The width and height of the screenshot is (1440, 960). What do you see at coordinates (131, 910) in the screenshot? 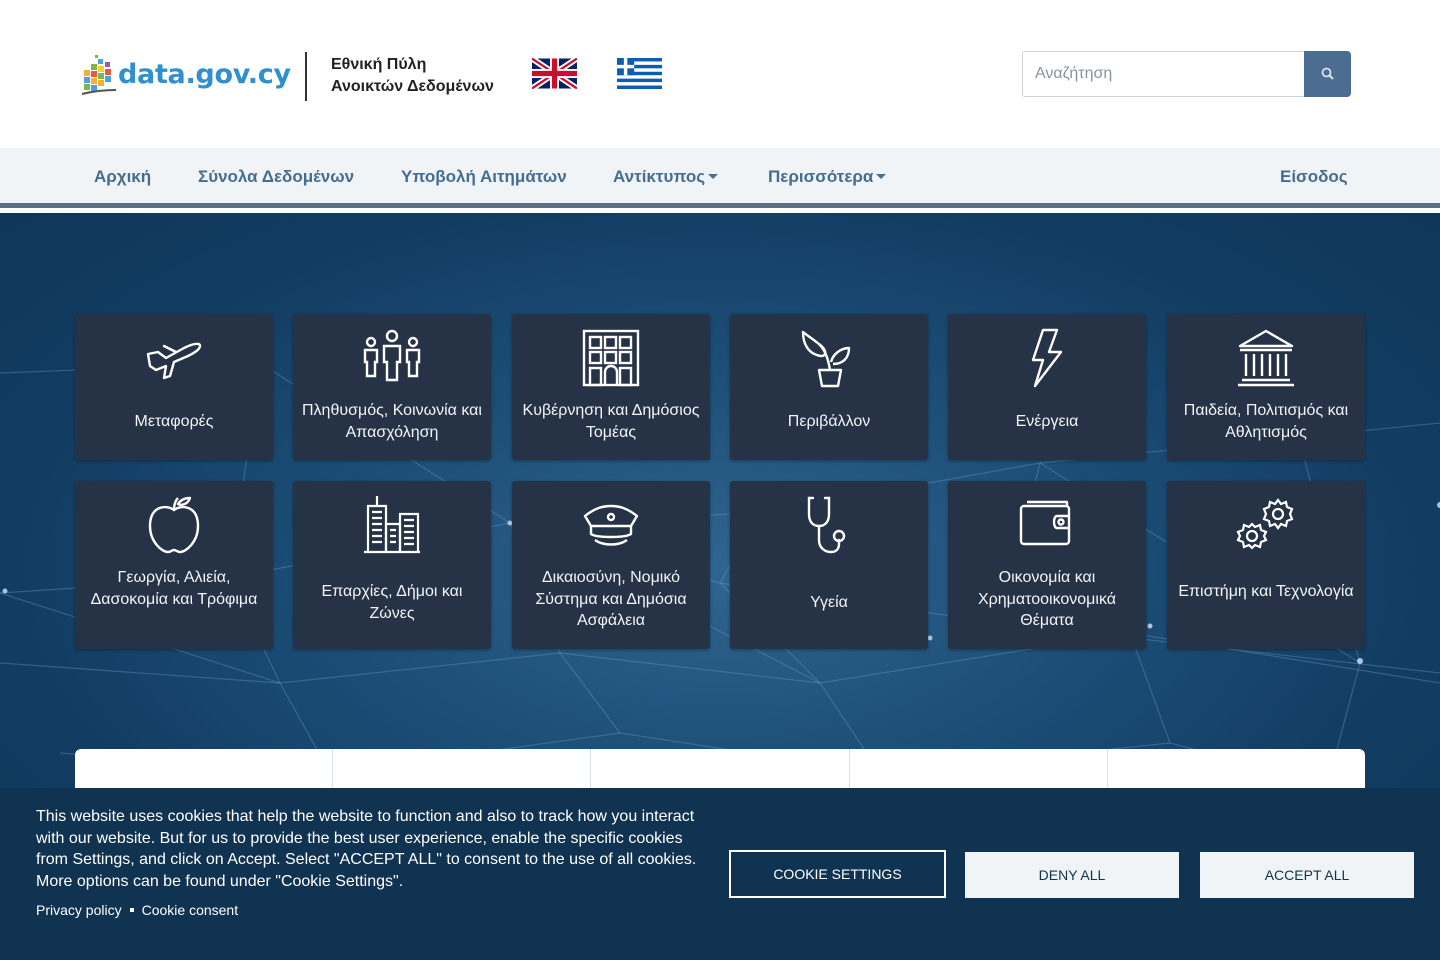
I see `bullet-separator` at bounding box center [131, 910].